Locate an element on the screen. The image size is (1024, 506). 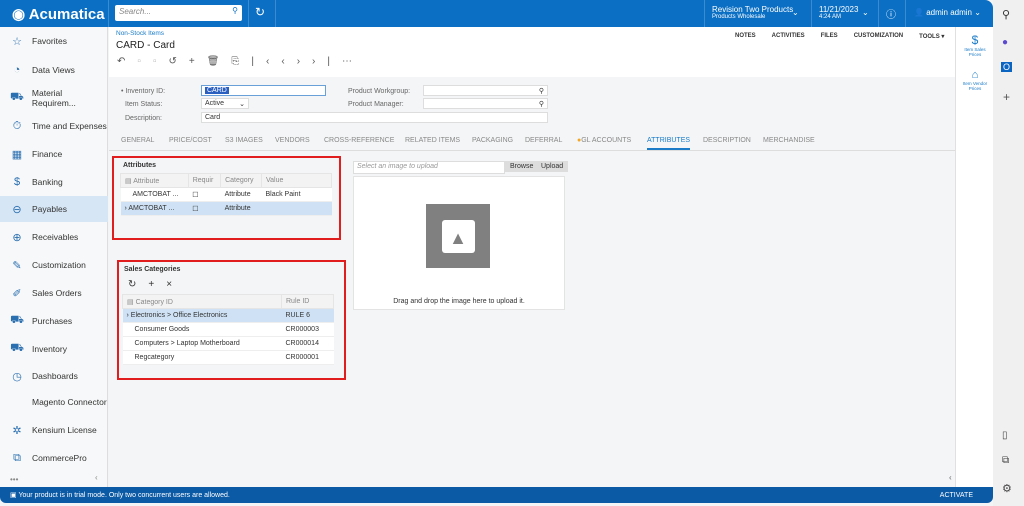
tab-deferral: DEFERRAL is located at coordinates (543, 140).